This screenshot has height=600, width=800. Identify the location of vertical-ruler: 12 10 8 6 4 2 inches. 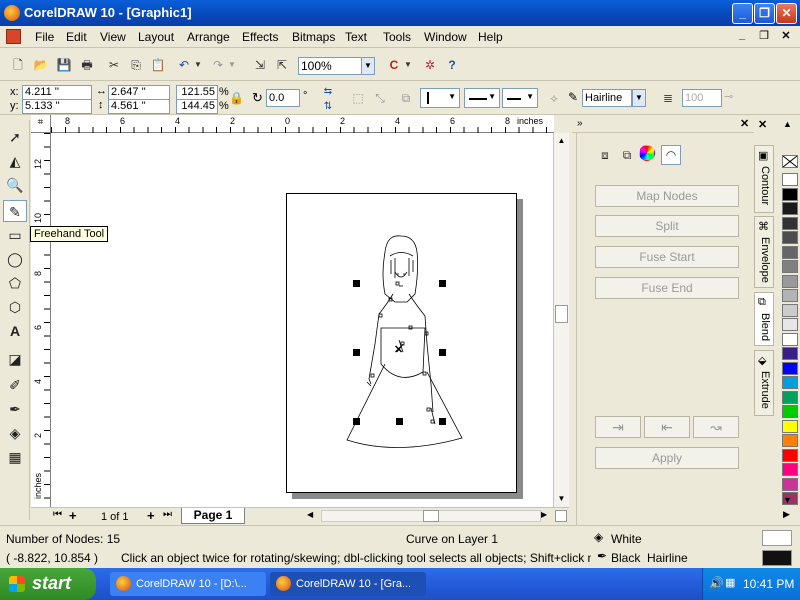
(41, 320).